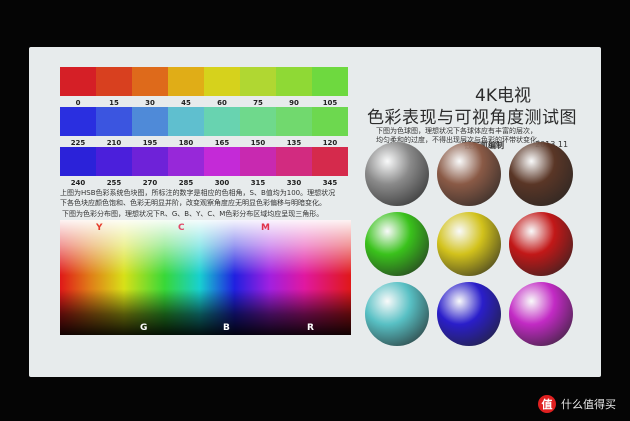 This screenshot has width=630, height=421. What do you see at coordinates (469, 244) in the screenshot?
I see `sphere-yellow` at bounding box center [469, 244].